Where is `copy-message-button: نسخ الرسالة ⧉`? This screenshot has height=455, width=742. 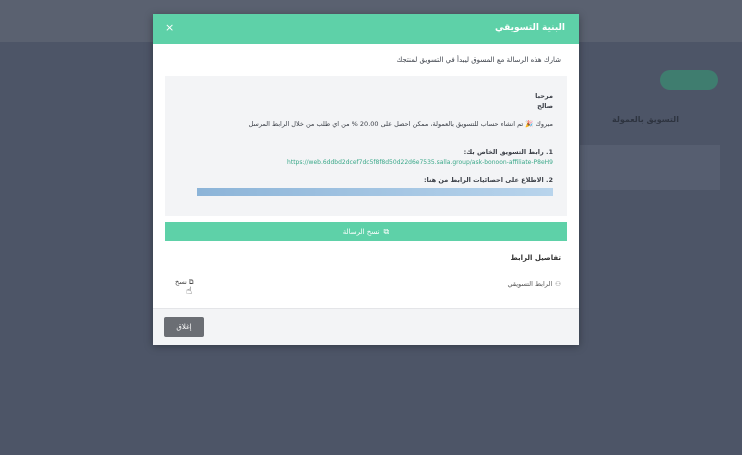
copy-message-button: نسخ الرسالة ⧉ is located at coordinates (366, 231).